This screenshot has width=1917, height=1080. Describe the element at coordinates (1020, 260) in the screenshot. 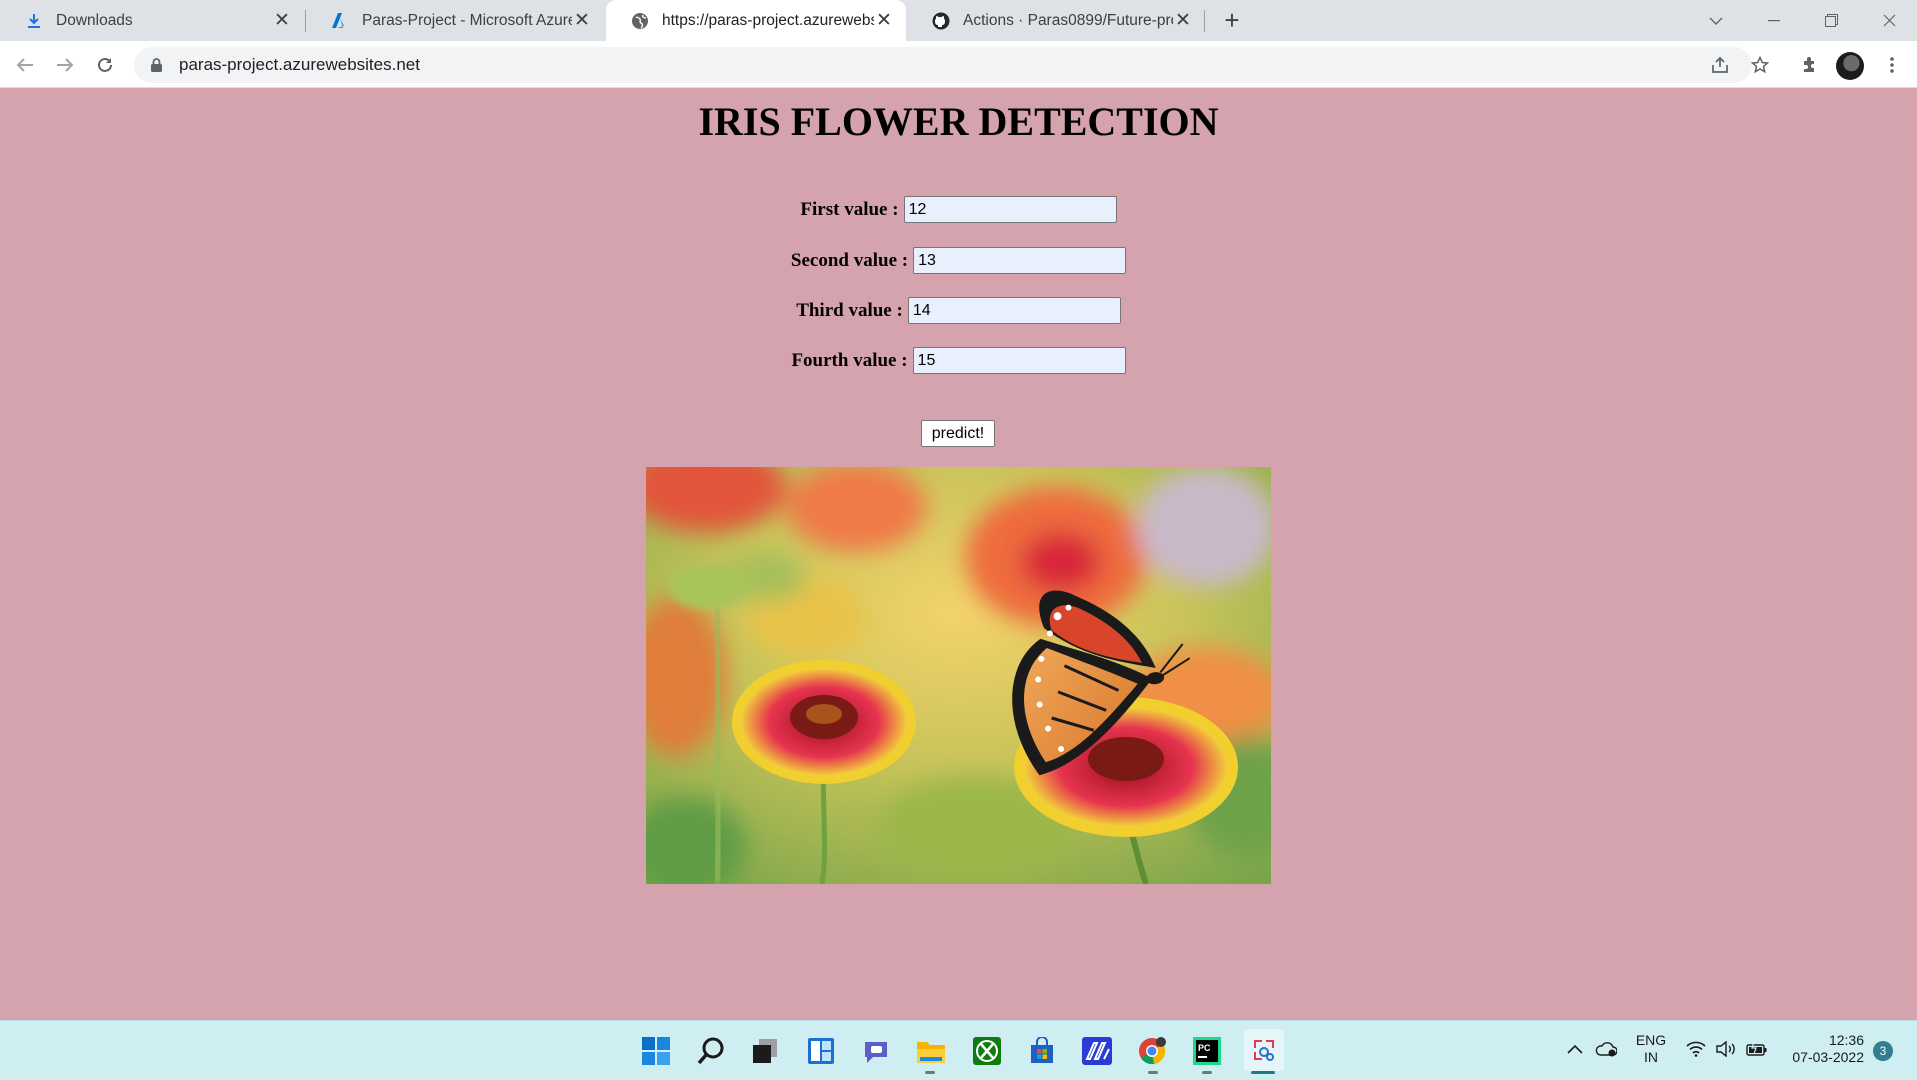

I see `second-value-input` at that location.